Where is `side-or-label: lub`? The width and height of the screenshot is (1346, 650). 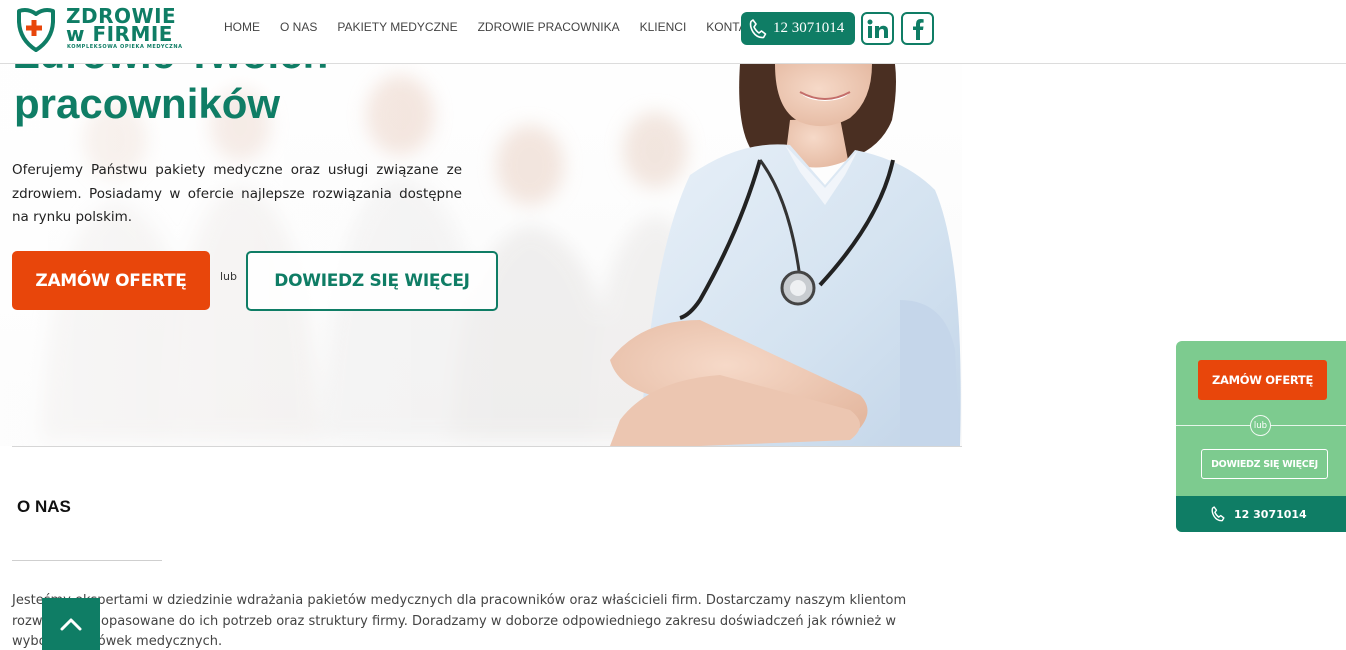 side-or-label: lub is located at coordinates (1260, 425).